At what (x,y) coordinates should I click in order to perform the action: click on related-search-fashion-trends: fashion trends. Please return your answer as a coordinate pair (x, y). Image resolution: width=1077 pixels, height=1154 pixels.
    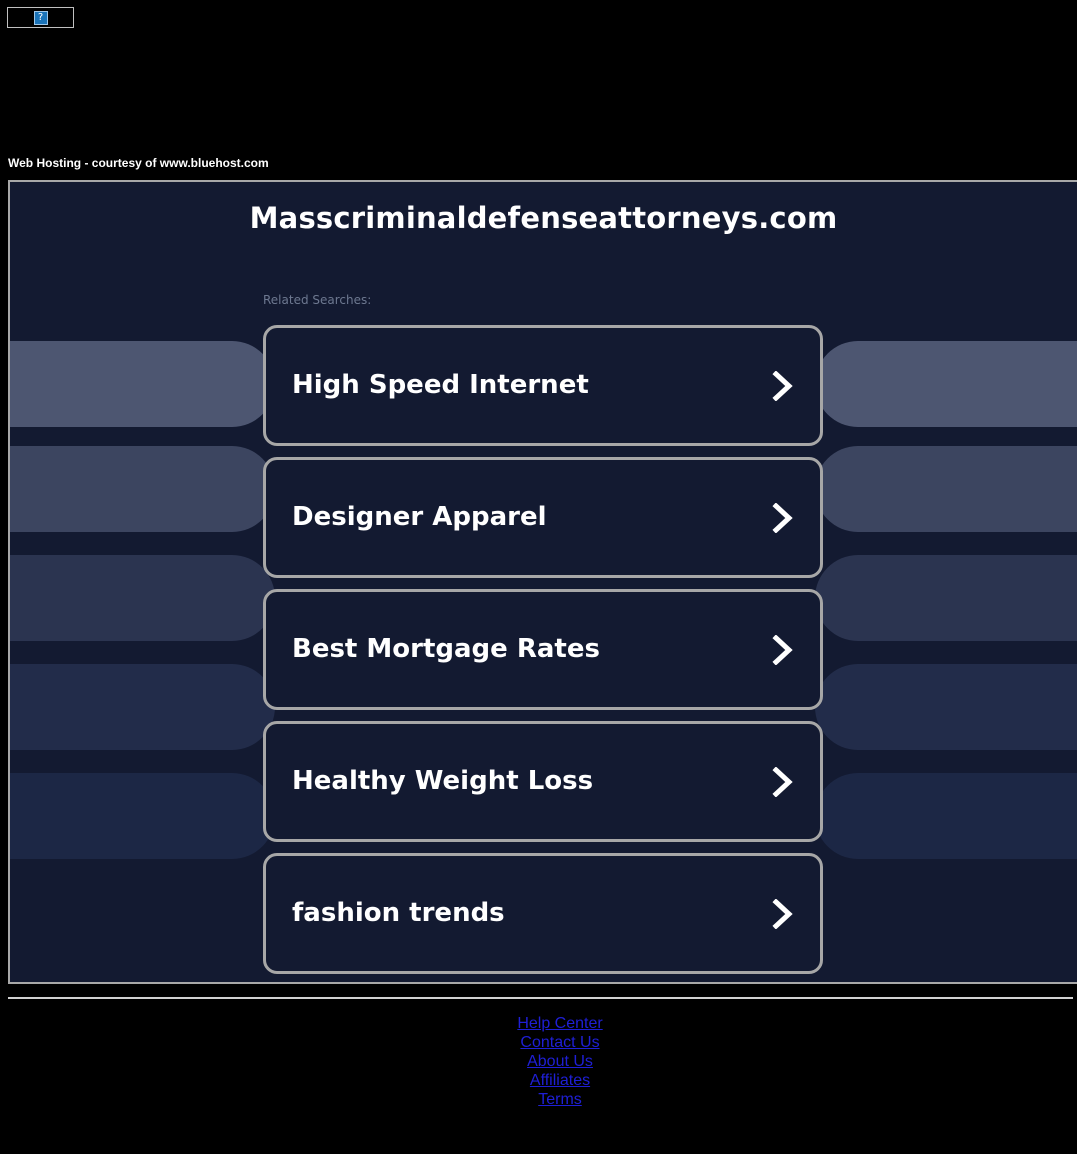
    Looking at the image, I should click on (543, 913).